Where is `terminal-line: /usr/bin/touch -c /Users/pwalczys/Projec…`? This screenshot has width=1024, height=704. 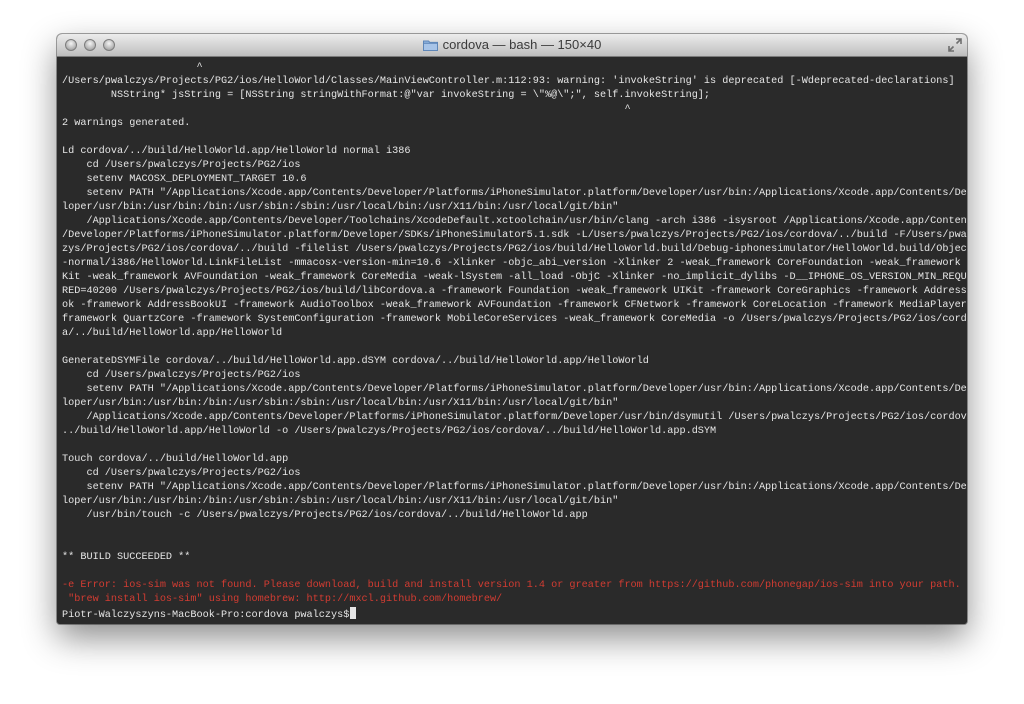 terminal-line: /usr/bin/touch -c /Users/pwalczys/Projec… is located at coordinates (325, 515).